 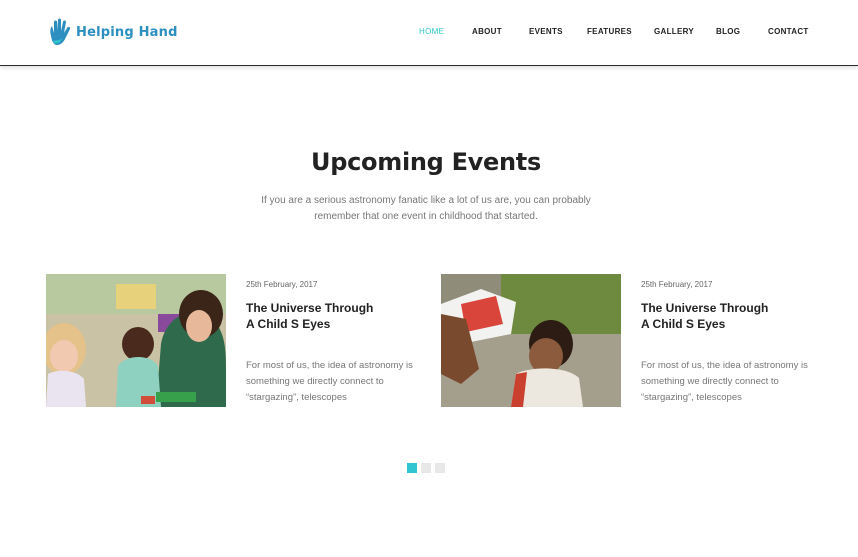 What do you see at coordinates (609, 31) in the screenshot?
I see `nav-features: FEATURES` at bounding box center [609, 31].